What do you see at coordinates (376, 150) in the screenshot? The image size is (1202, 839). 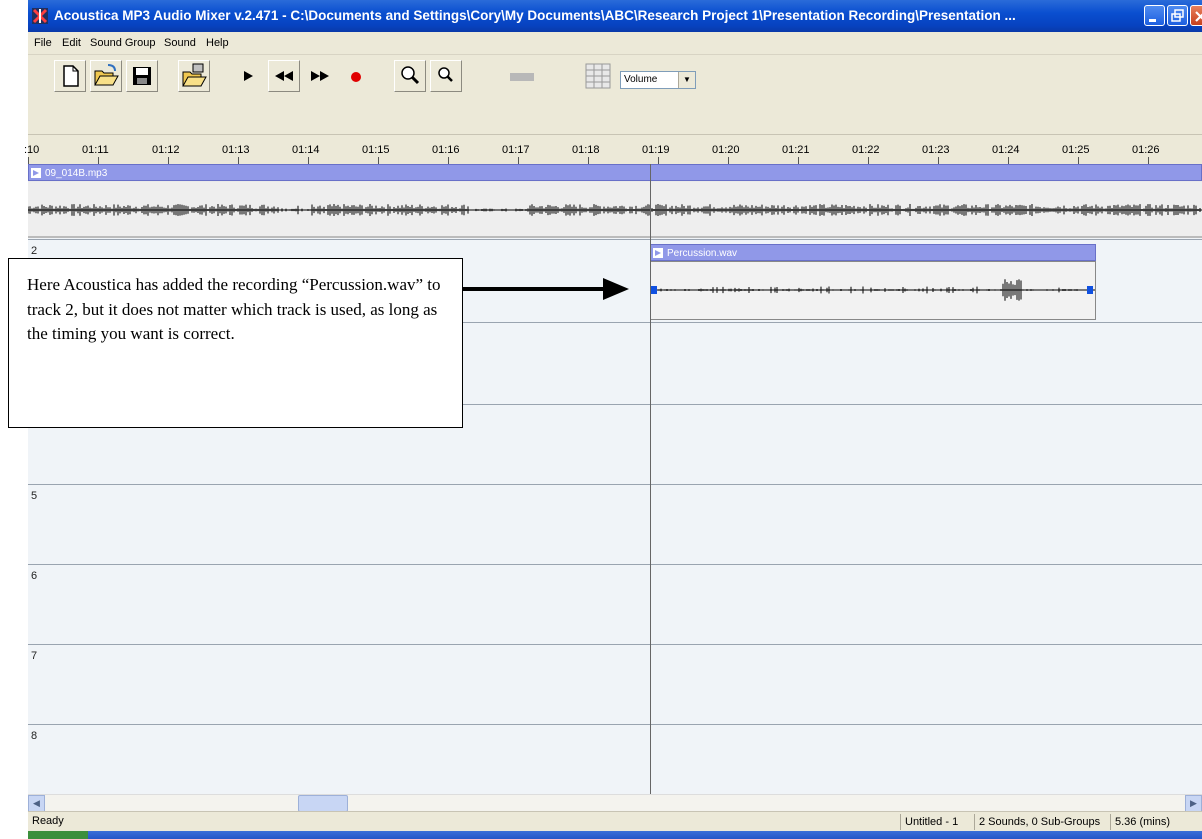 I see `ruler-tick: 01:15` at bounding box center [376, 150].